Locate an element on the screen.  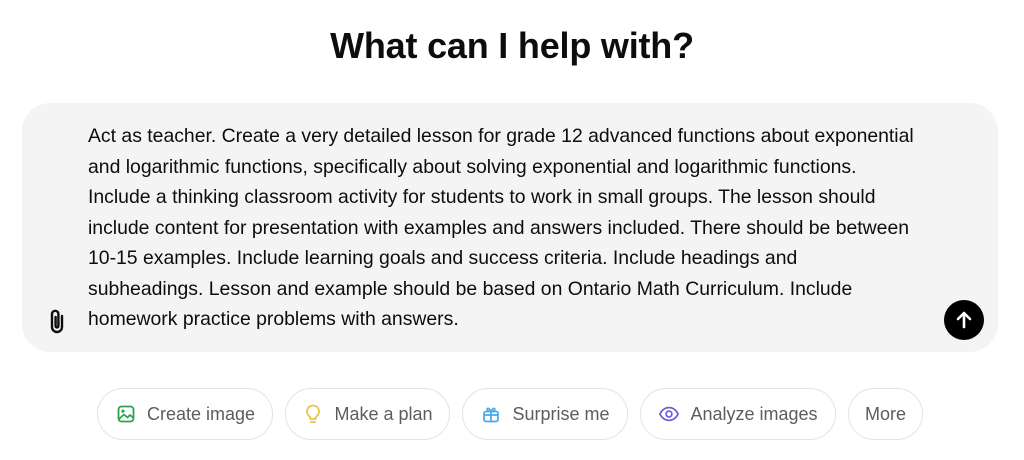
arrow-up-icon is located at coordinates (964, 320).